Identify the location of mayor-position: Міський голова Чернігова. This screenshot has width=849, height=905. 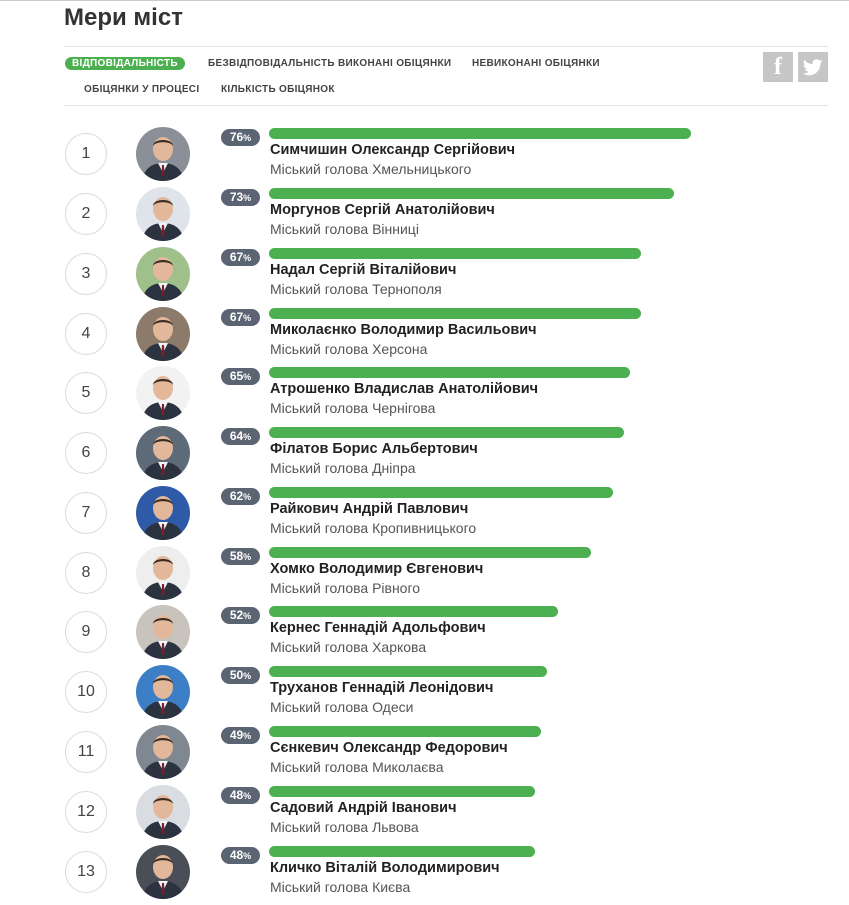
(353, 408).